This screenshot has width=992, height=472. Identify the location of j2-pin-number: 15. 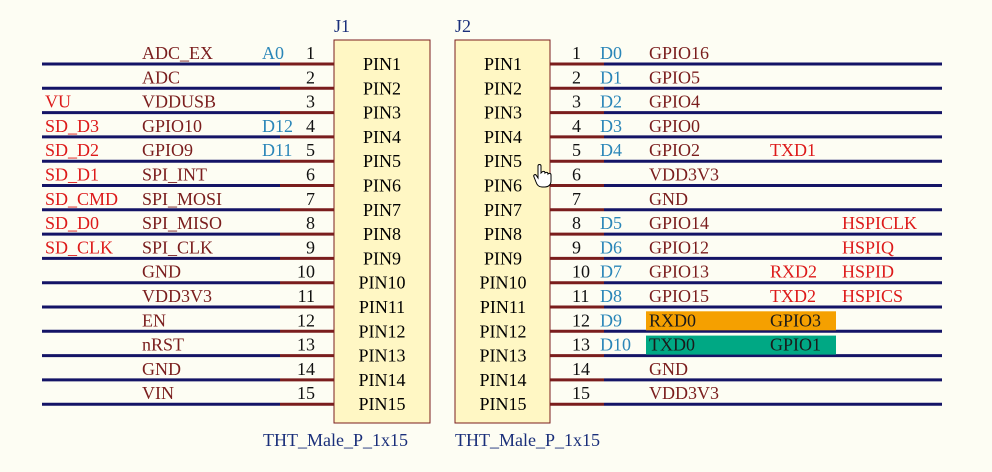
(581, 393).